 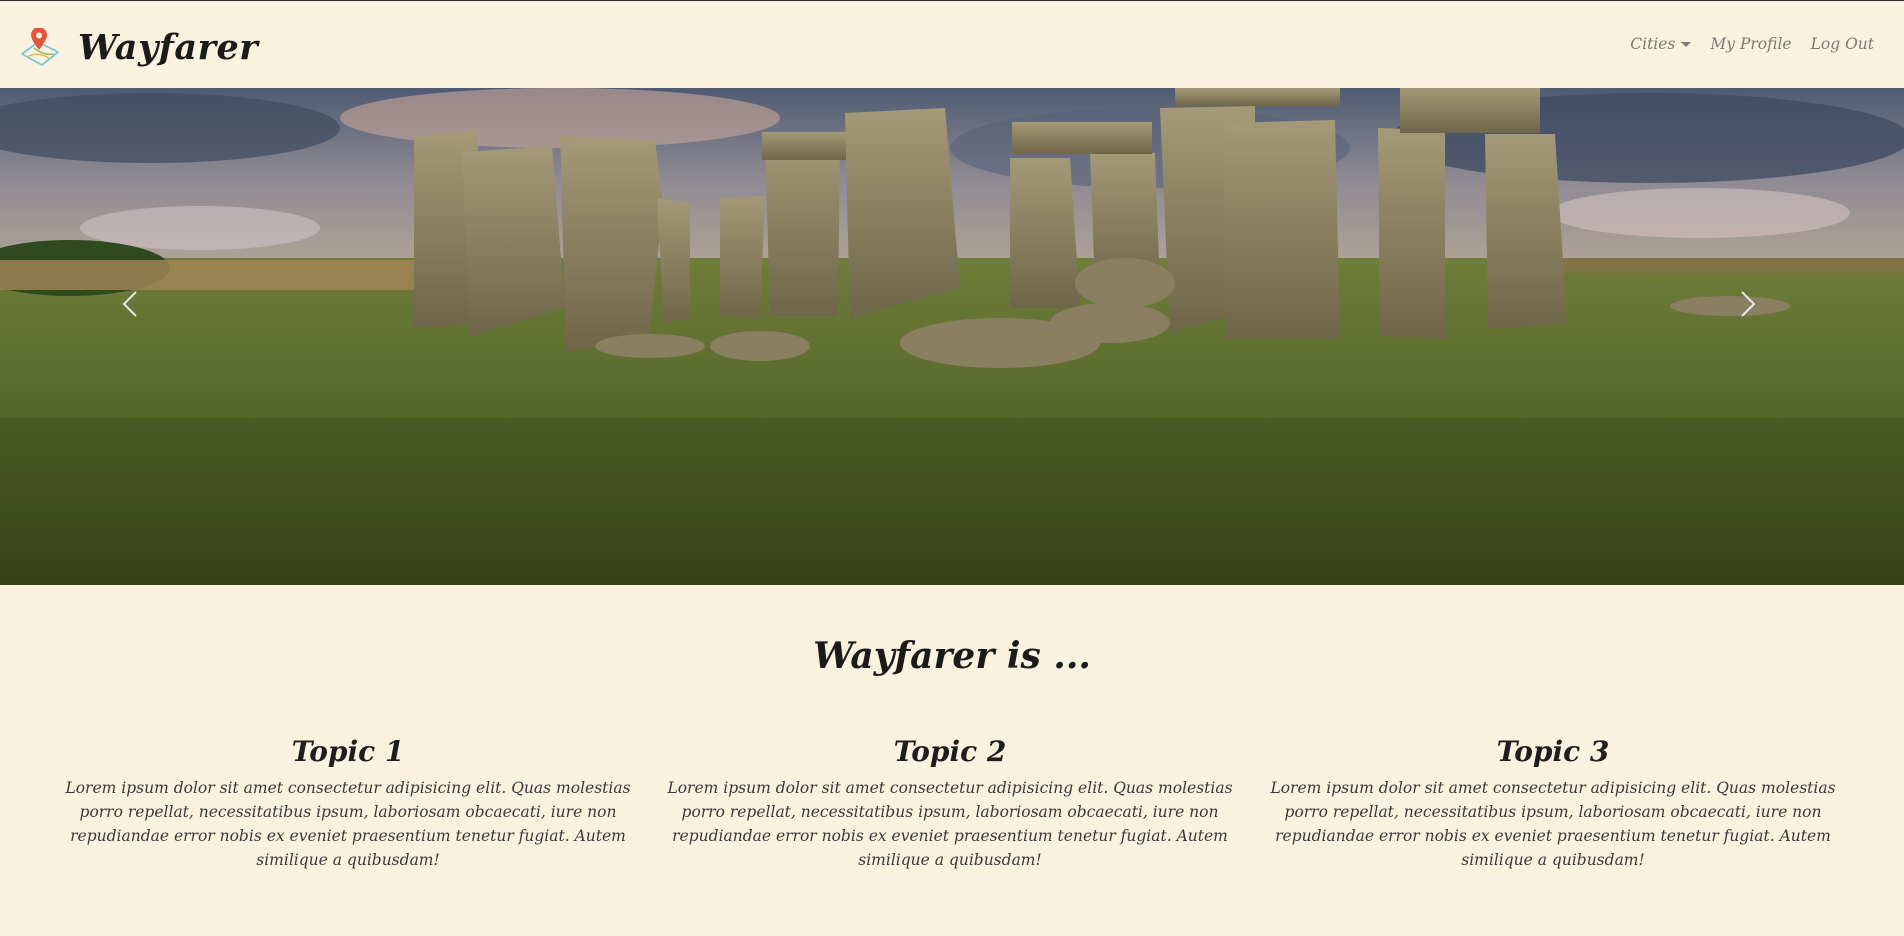 I want to click on carousel-next-button, so click(x=1760, y=320).